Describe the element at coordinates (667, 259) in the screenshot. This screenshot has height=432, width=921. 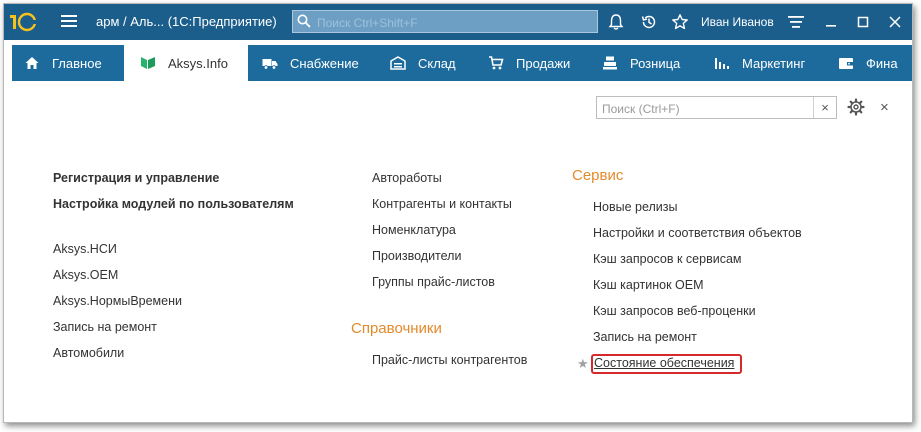
I see `link-service-cache: Кэш запросов к сервисам` at that location.